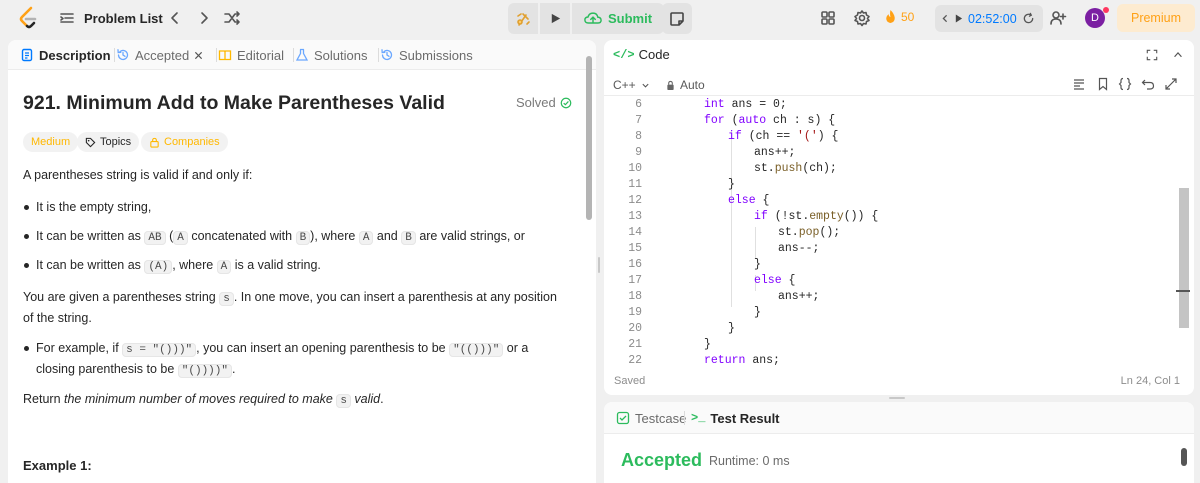 This screenshot has width=1200, height=483. I want to click on avatar: D, so click(1095, 18).